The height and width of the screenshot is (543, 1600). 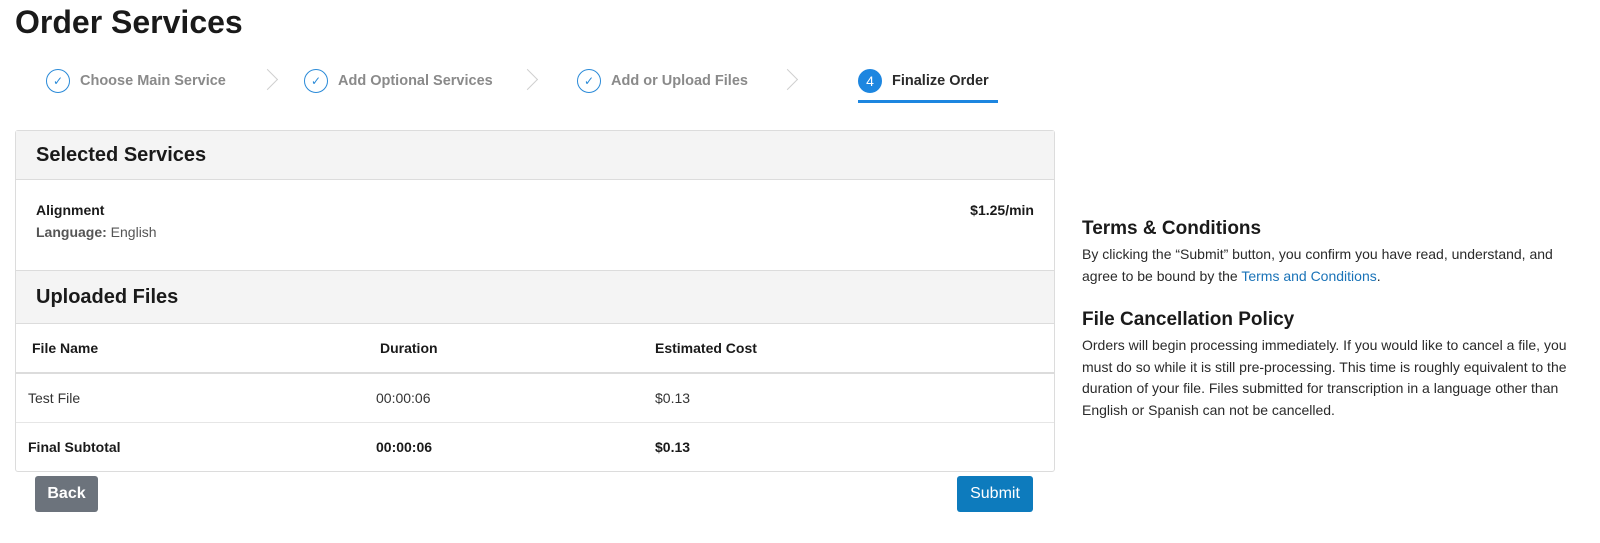 I want to click on column-header-estimated-cost: Estimated Cost, so click(x=854, y=349).